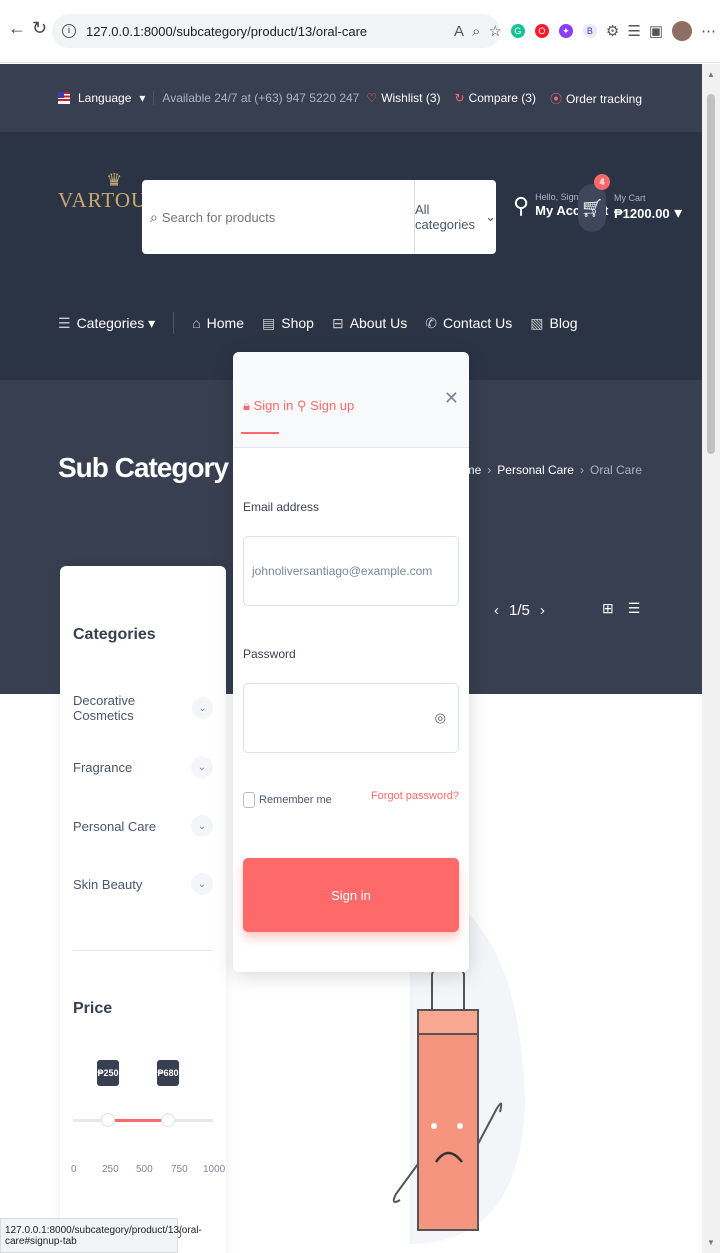  What do you see at coordinates (342, 571) in the screenshot?
I see `email-placeholder: johnoliversantiago@example.com` at bounding box center [342, 571].